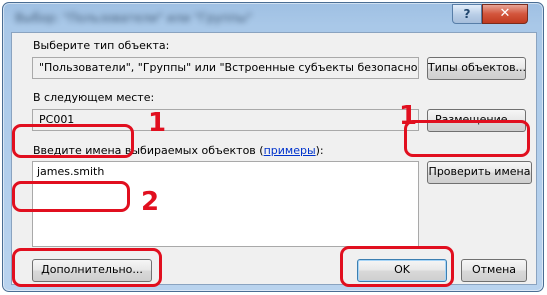  Describe the element at coordinates (71, 171) in the screenshot. I see `object-names-value: james.smith` at that location.